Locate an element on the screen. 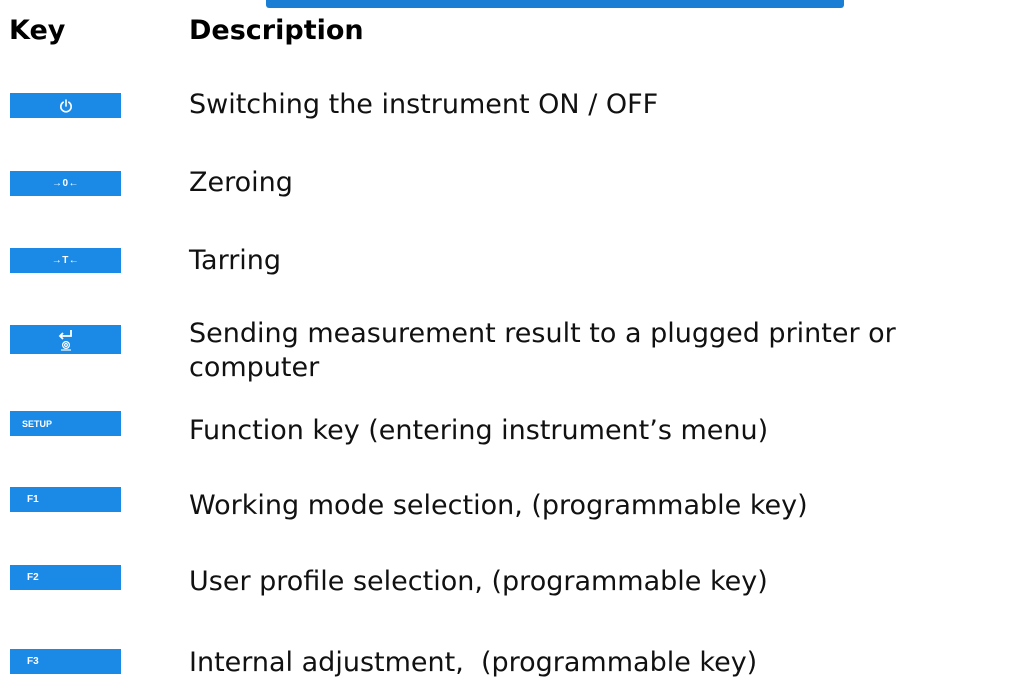 This screenshot has width=1035, height=693. tare-key: →T← is located at coordinates (65, 260).